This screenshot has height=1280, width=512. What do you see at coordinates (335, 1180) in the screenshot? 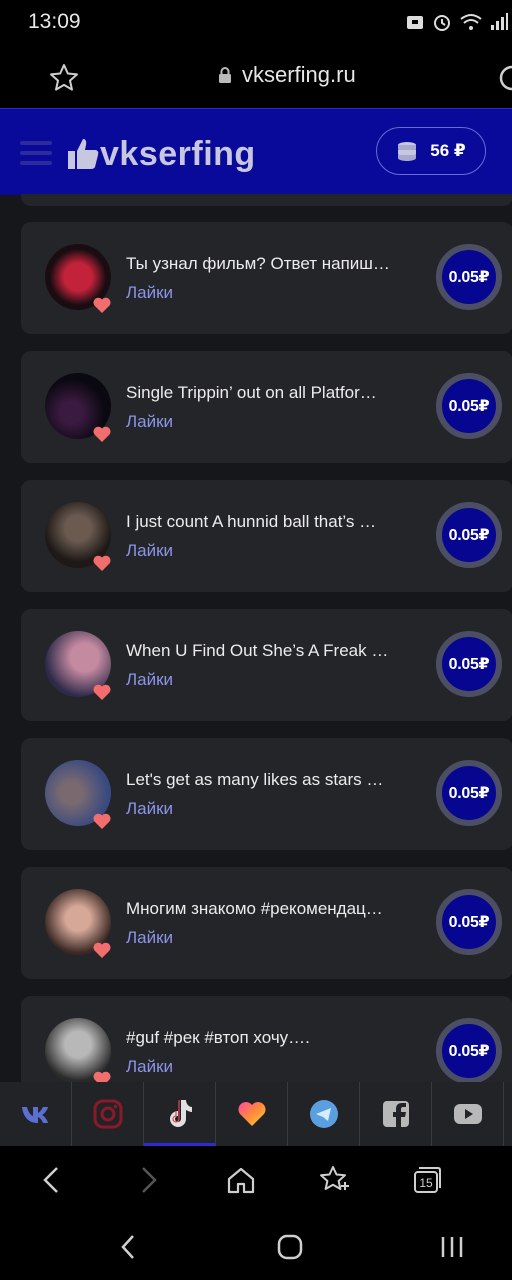
I see `bookmarks-icon` at bounding box center [335, 1180].